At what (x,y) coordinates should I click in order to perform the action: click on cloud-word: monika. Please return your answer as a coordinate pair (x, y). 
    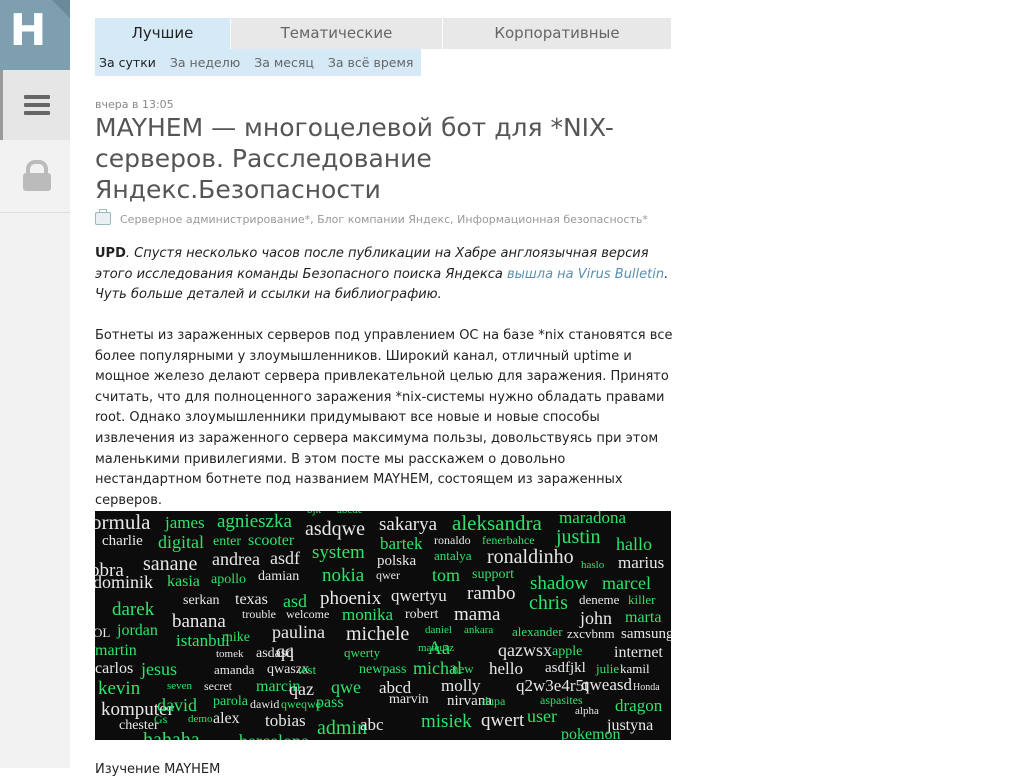
    Looking at the image, I should click on (367, 614).